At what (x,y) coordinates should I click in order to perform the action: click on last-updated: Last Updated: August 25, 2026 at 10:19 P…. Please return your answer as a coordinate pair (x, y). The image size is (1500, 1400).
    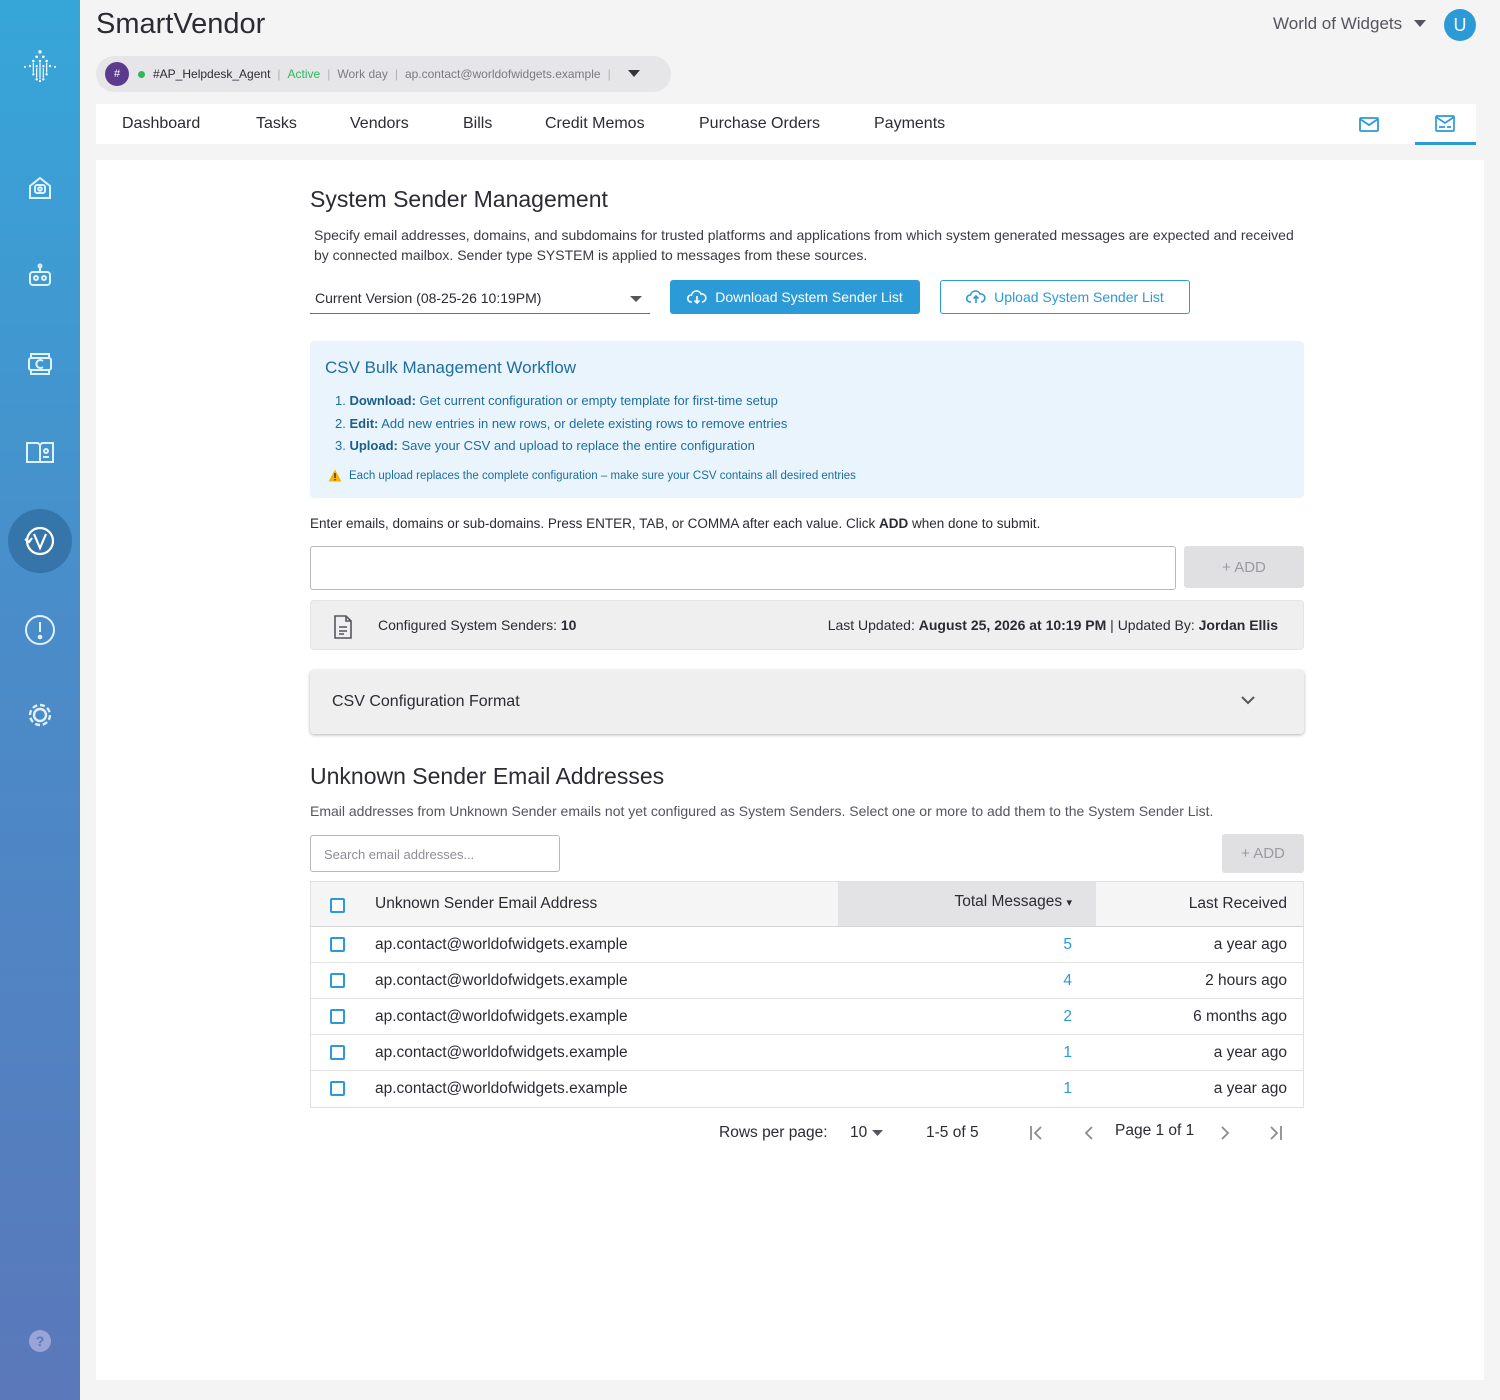
    Looking at the image, I should click on (1052, 625).